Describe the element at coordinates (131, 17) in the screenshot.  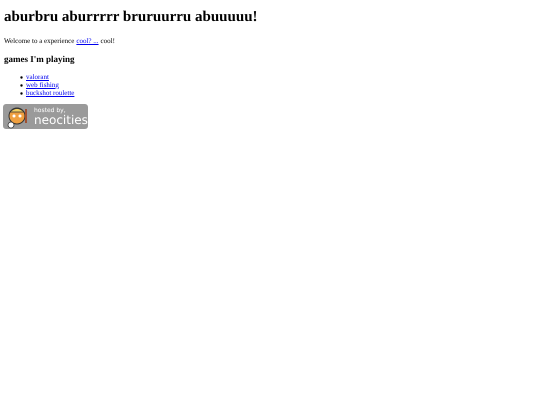
I see `page-heading: aburbru aburrrrr bruruurru abuuuuu!` at that location.